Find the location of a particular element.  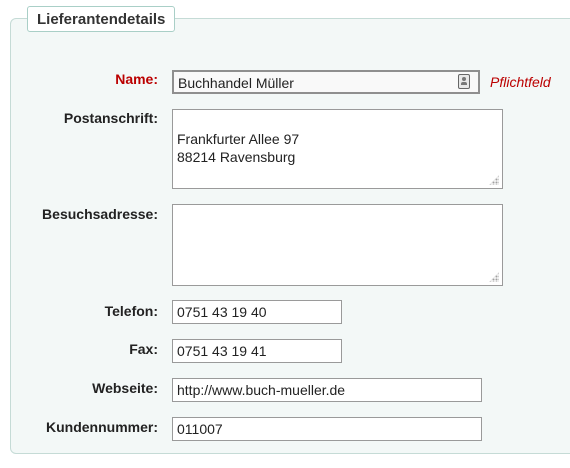

visiting-address-textarea is located at coordinates (337, 245).